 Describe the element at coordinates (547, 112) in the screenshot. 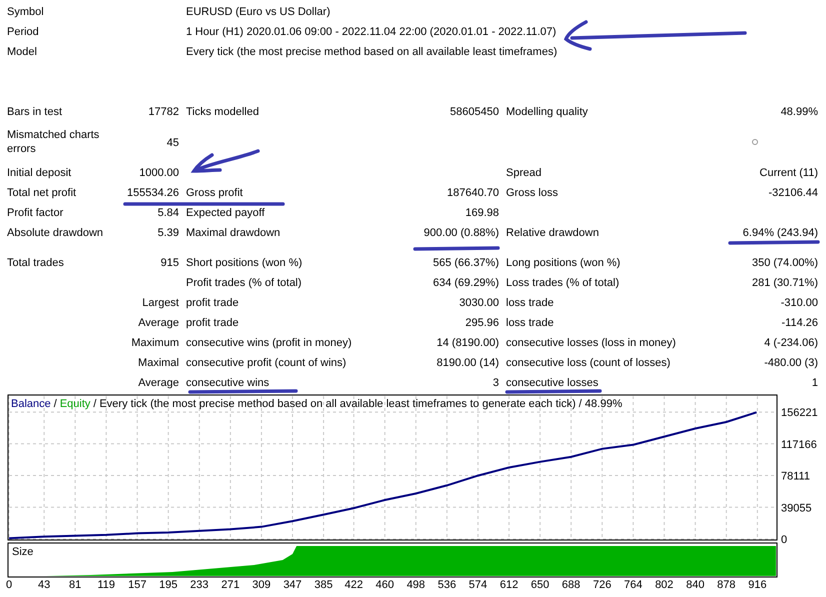

I see `stat-label: Modelling quality` at that location.